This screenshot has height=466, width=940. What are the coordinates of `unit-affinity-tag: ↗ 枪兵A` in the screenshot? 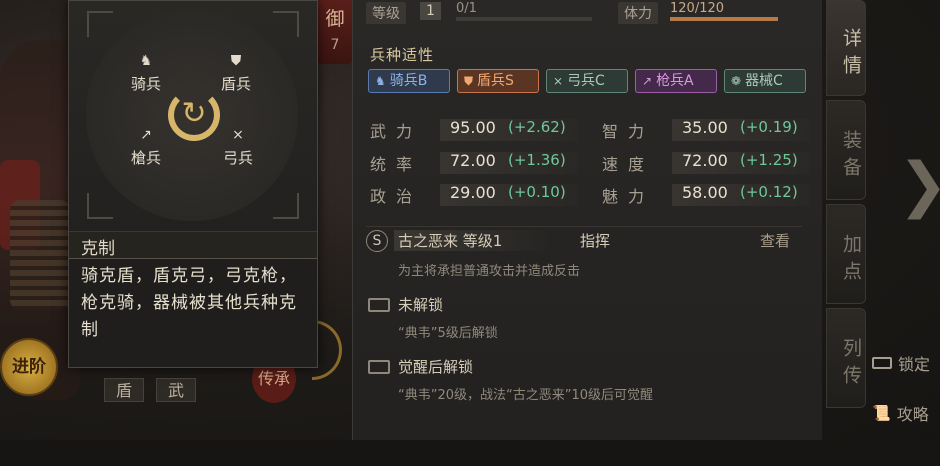 It's located at (676, 81).